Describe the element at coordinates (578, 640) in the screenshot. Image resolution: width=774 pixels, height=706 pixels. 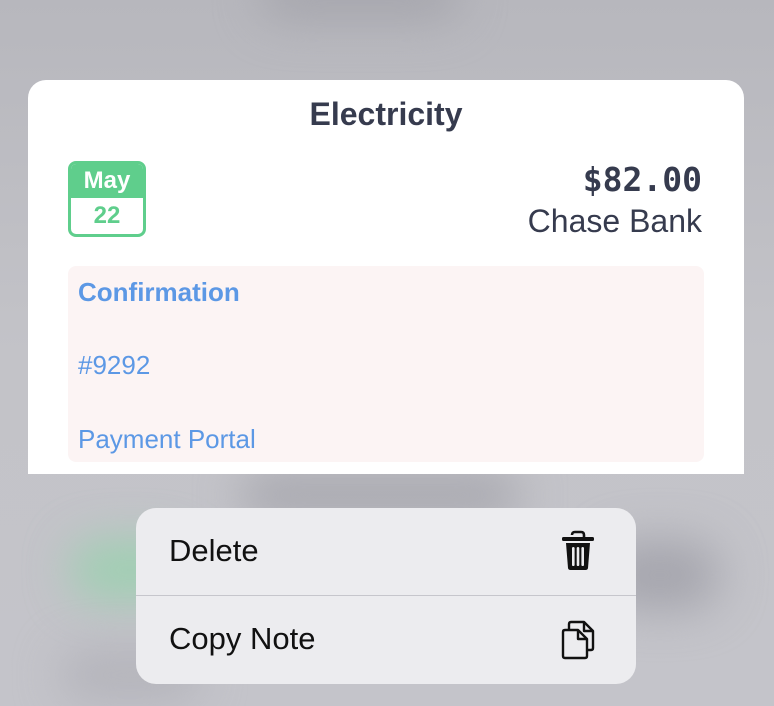
I see `copy-documents-icon` at that location.